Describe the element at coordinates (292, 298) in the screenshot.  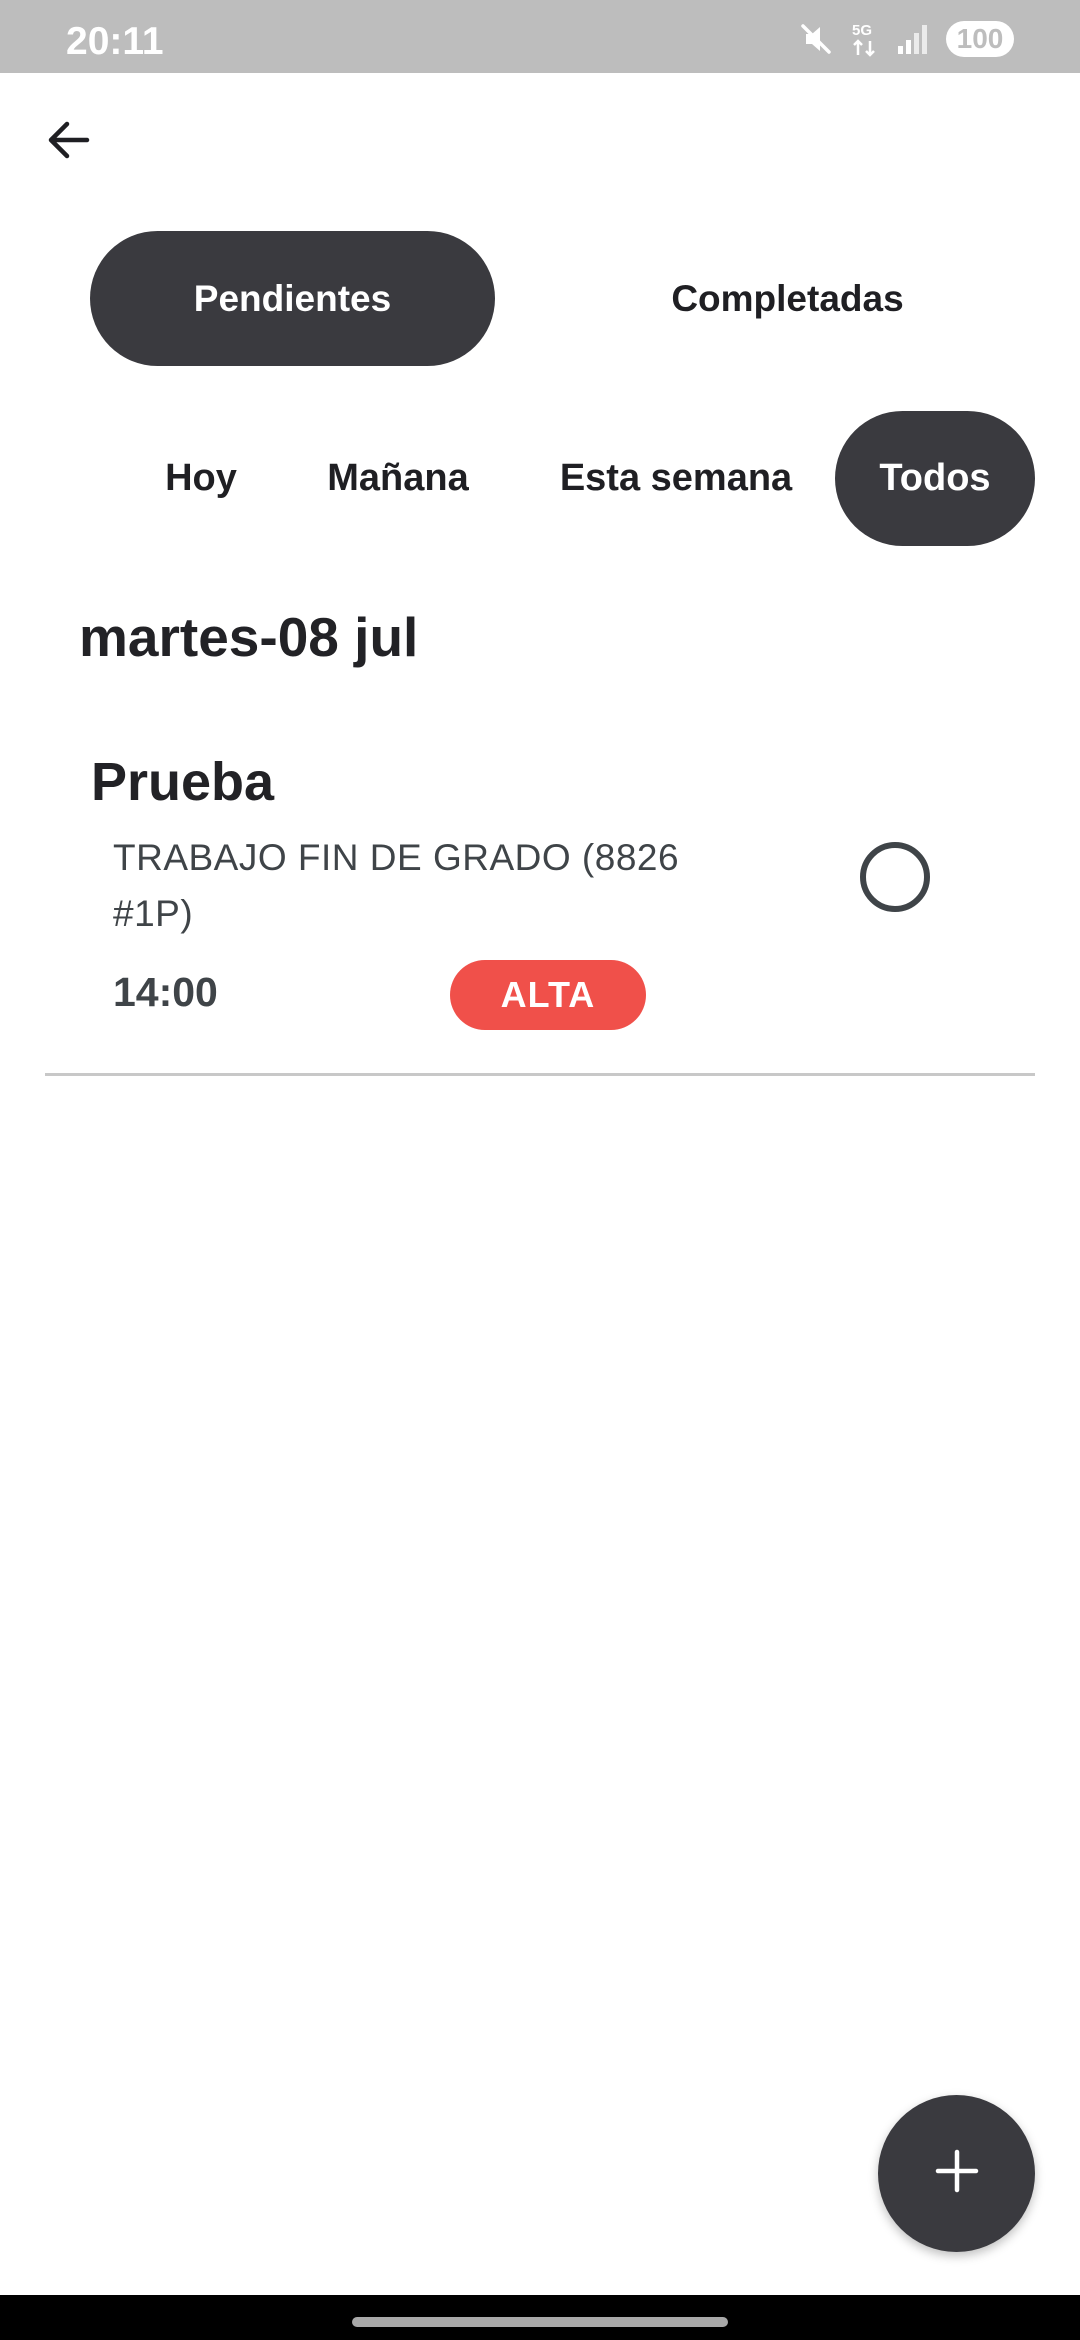
I see `tab-pendientes: Pendientes` at that location.